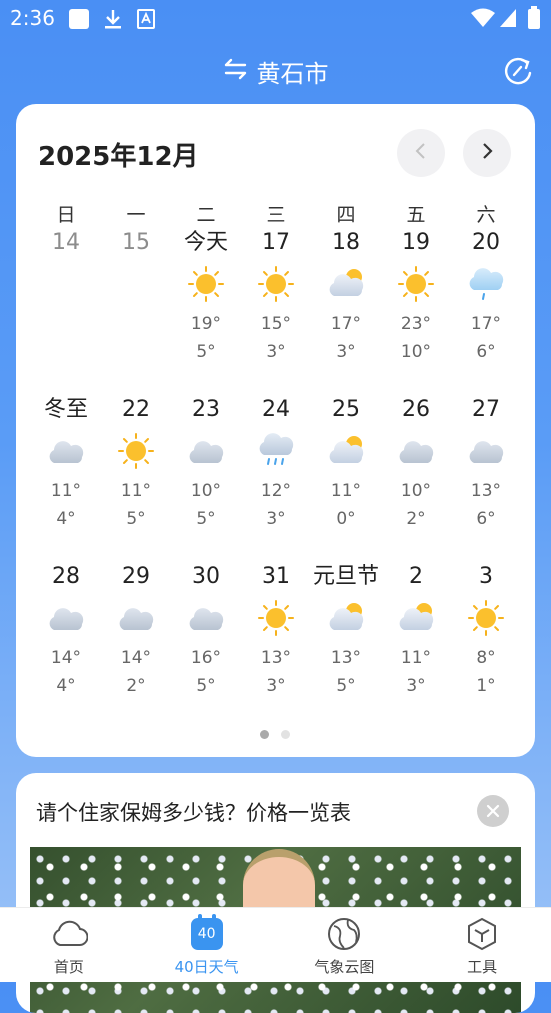  I want to click on calendar-day: 冬至 11° 4°, so click(66, 464).